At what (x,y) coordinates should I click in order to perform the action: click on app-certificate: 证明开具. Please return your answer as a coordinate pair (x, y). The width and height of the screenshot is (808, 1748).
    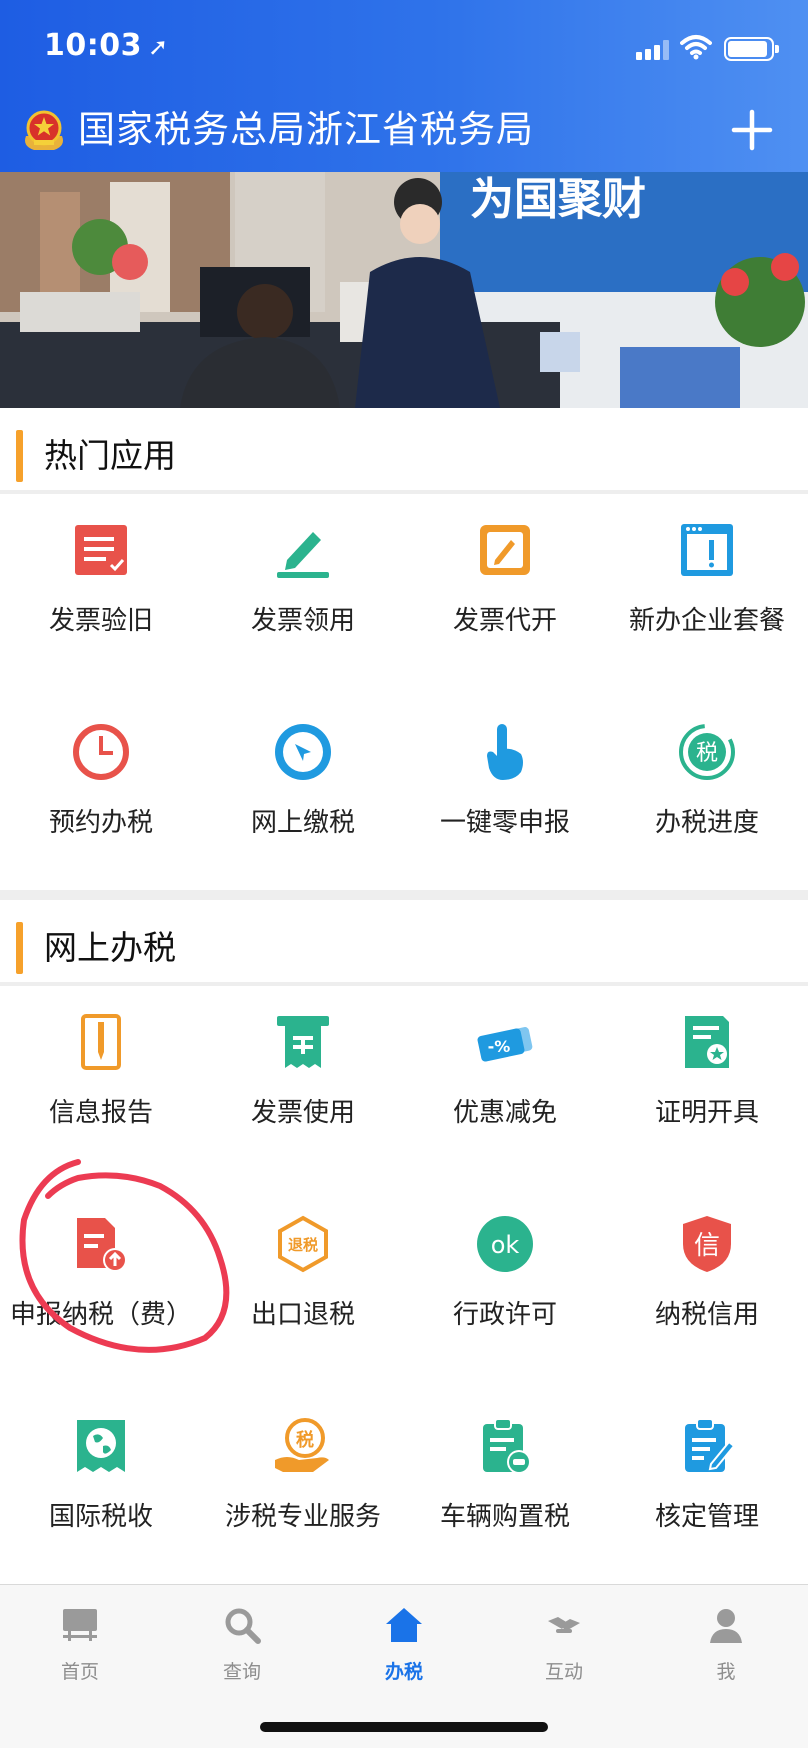
    Looking at the image, I should click on (707, 1087).